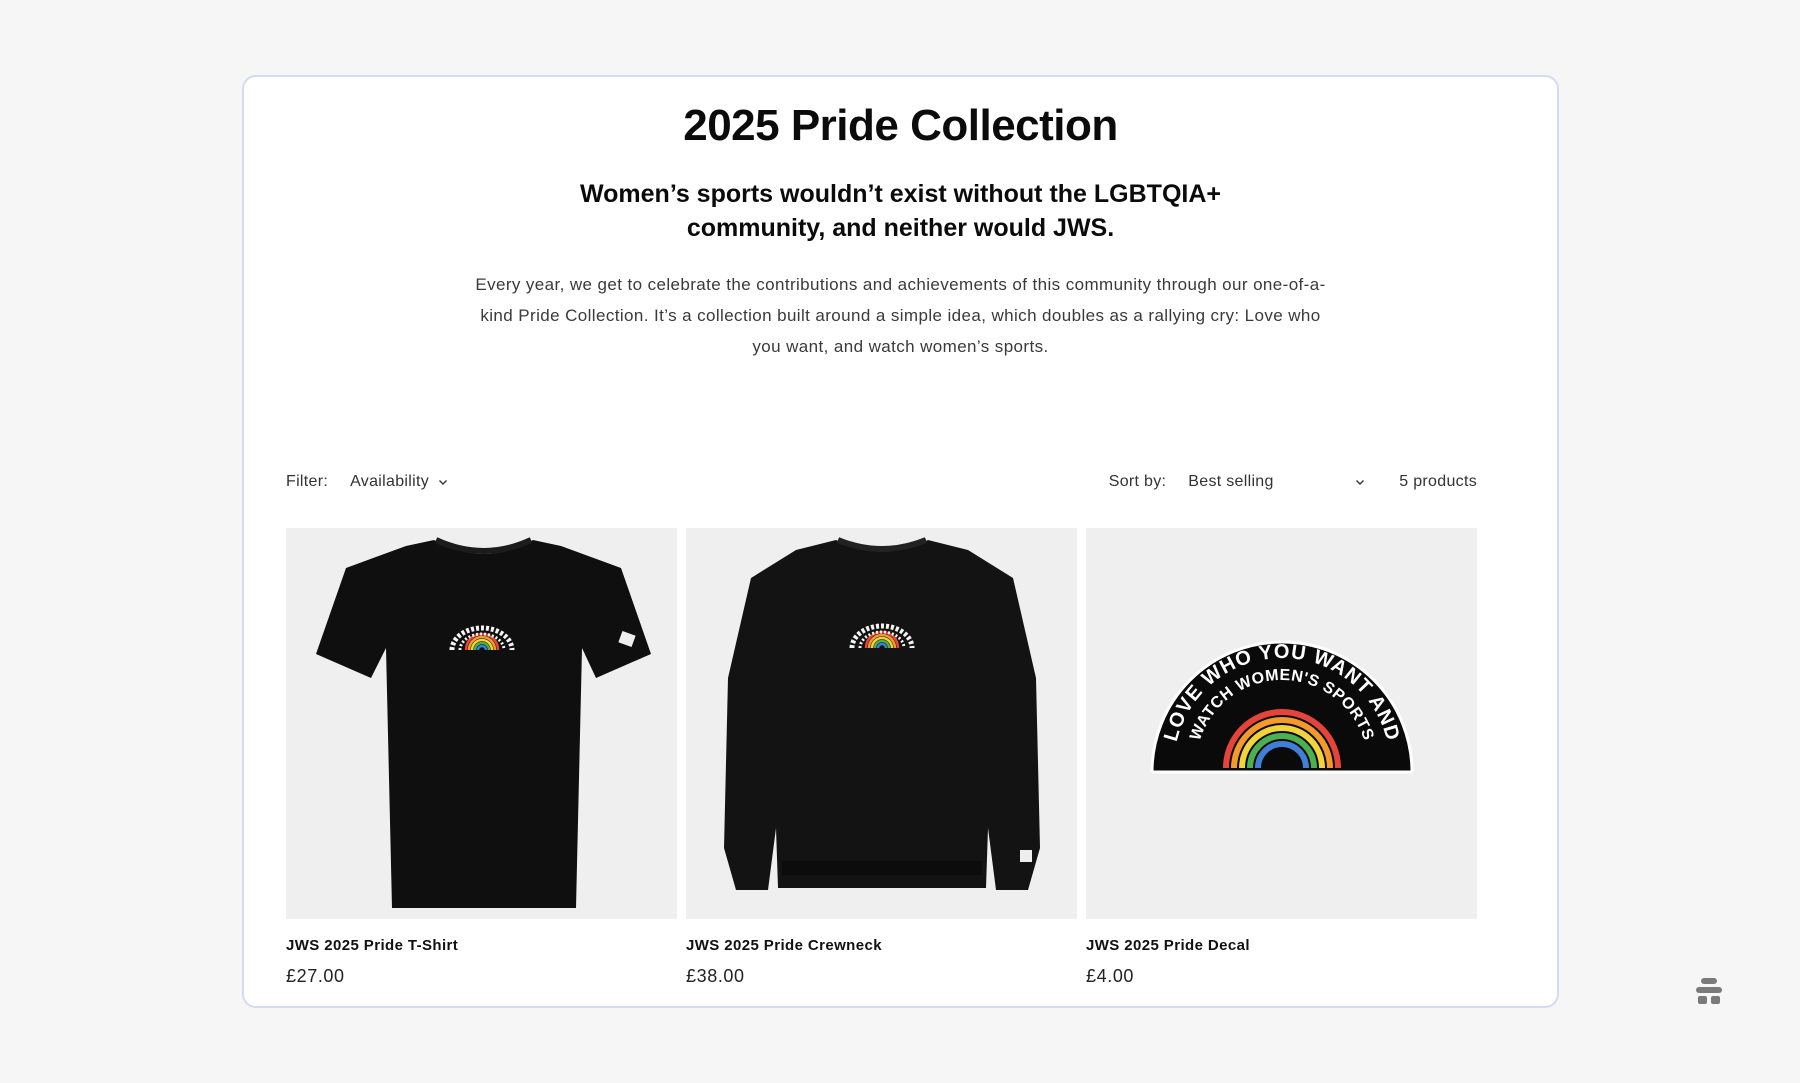 This screenshot has width=1800, height=1083. I want to click on product-count: 5 products, so click(1438, 481).